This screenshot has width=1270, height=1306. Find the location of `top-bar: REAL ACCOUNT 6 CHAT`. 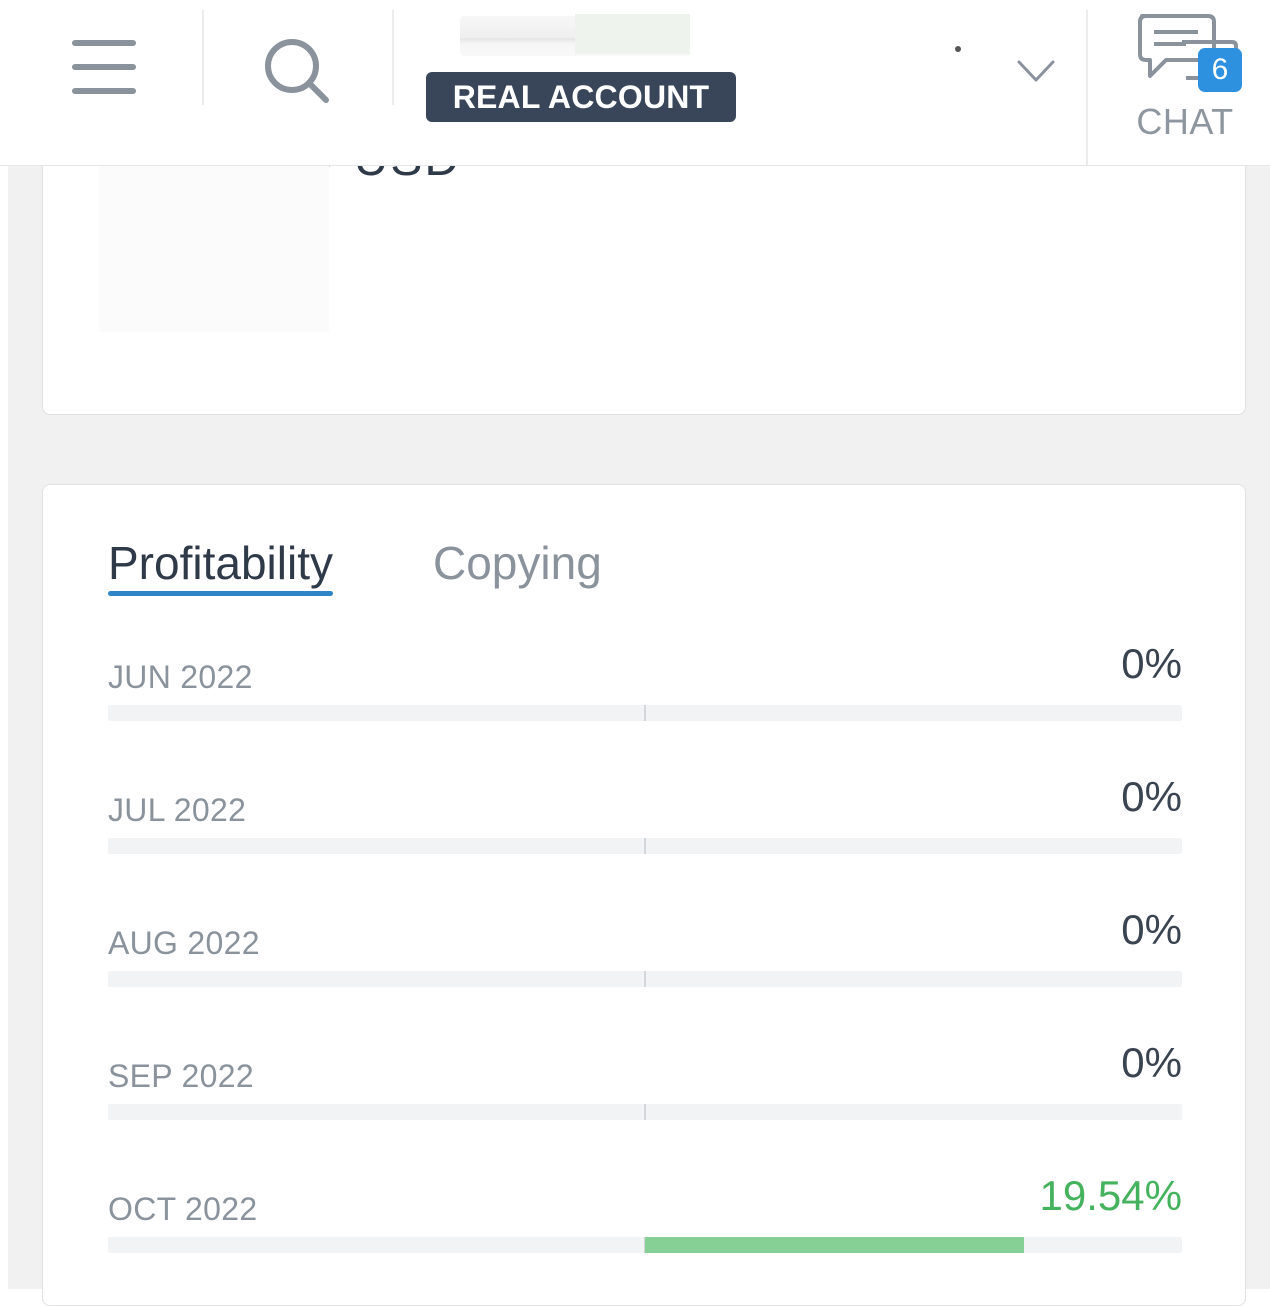

top-bar: REAL ACCOUNT 6 CHAT is located at coordinates (635, 83).